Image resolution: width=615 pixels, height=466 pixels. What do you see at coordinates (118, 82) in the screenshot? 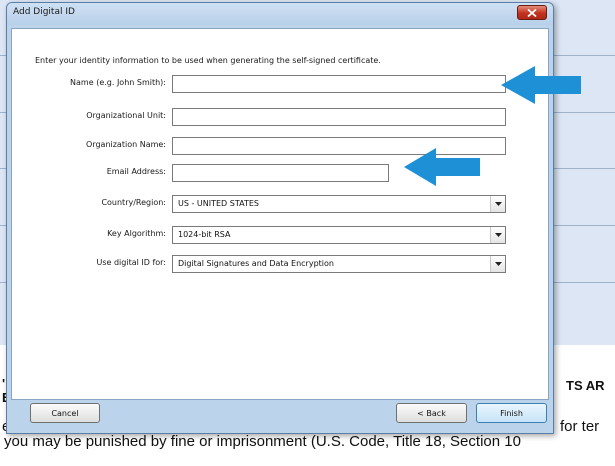
I see `name-label: Name (e.g. John Smith):` at bounding box center [118, 82].